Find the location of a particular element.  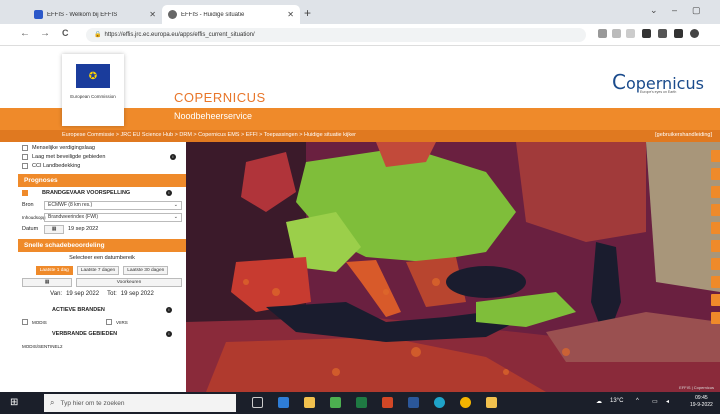

windows-start-icon: ⊞ is located at coordinates (16, 403).